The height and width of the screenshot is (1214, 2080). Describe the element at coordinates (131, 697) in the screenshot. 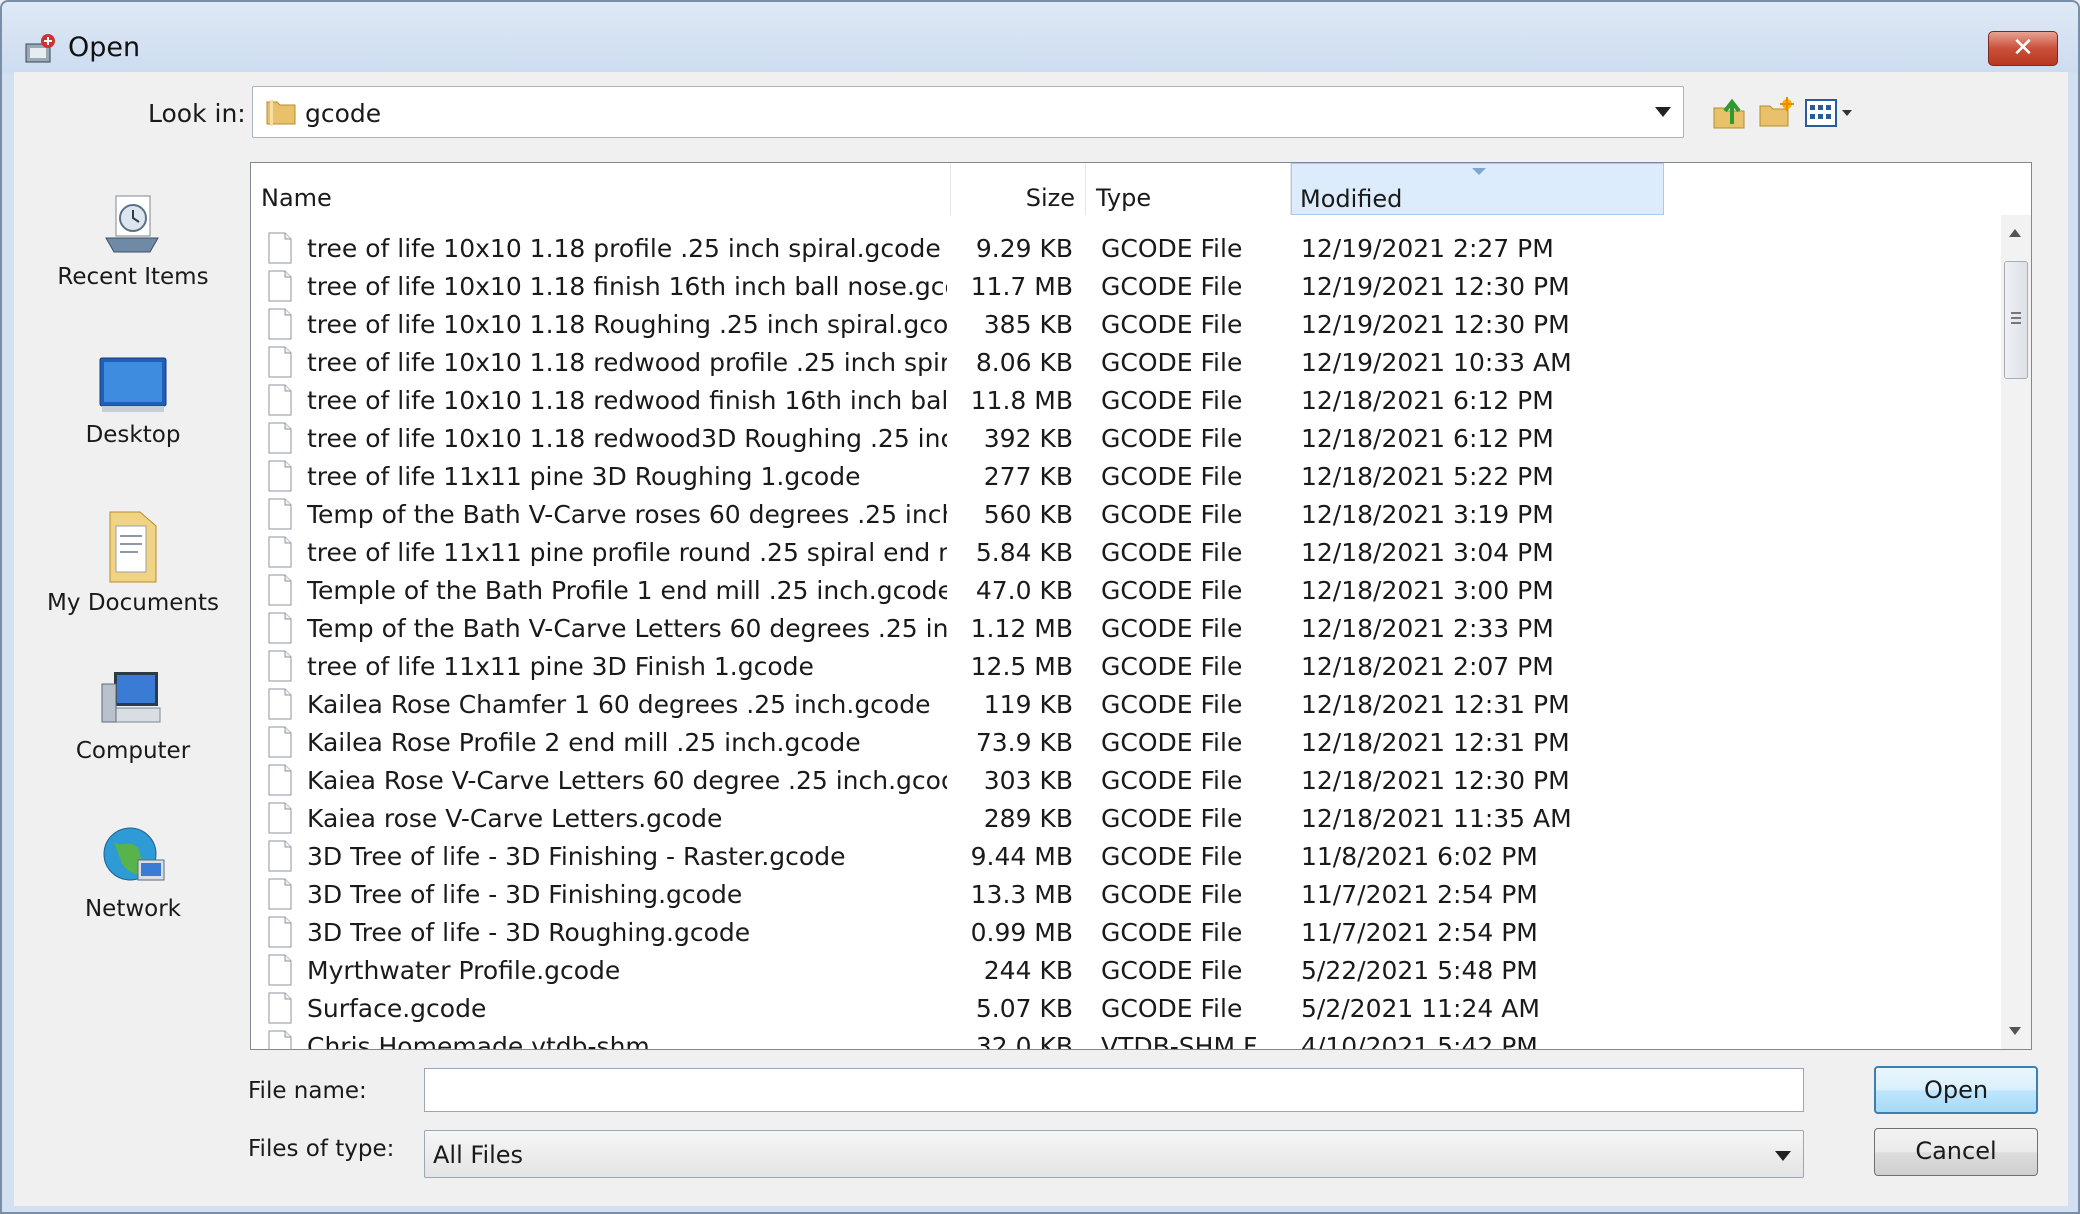

I see `computer-icon` at that location.